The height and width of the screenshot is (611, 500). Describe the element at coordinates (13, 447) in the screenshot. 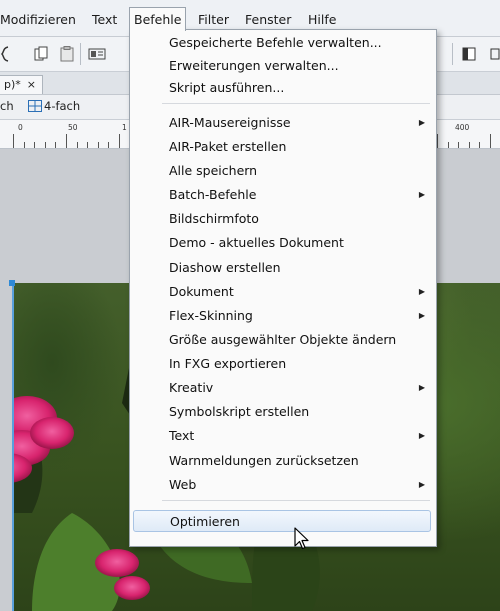

I see `selection-edge` at that location.